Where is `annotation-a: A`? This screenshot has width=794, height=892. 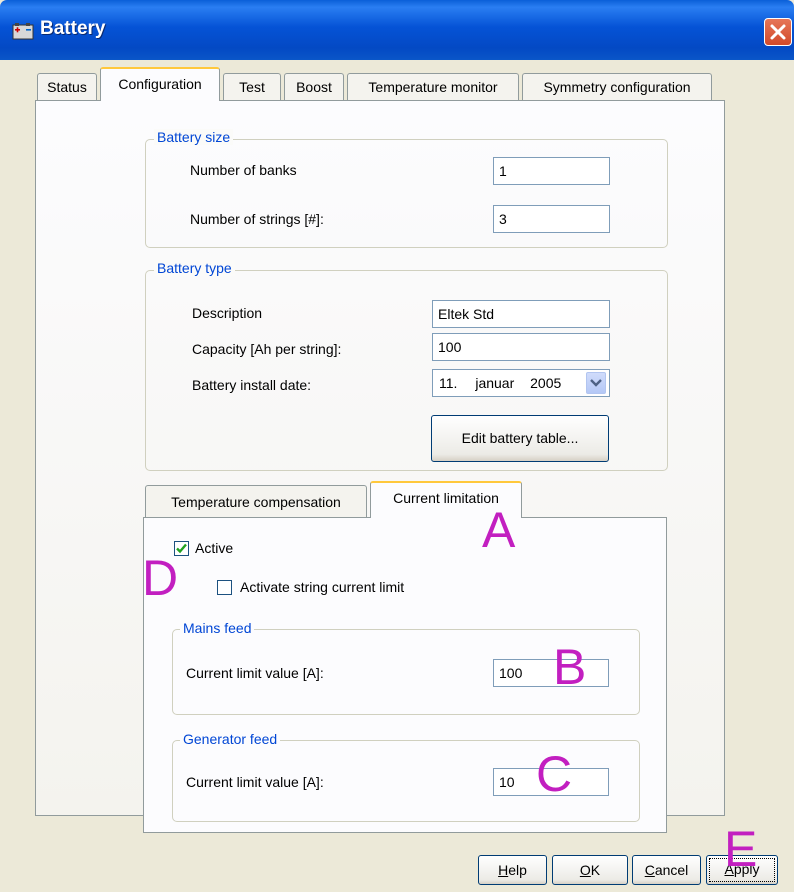
annotation-a: A is located at coordinates (499, 530).